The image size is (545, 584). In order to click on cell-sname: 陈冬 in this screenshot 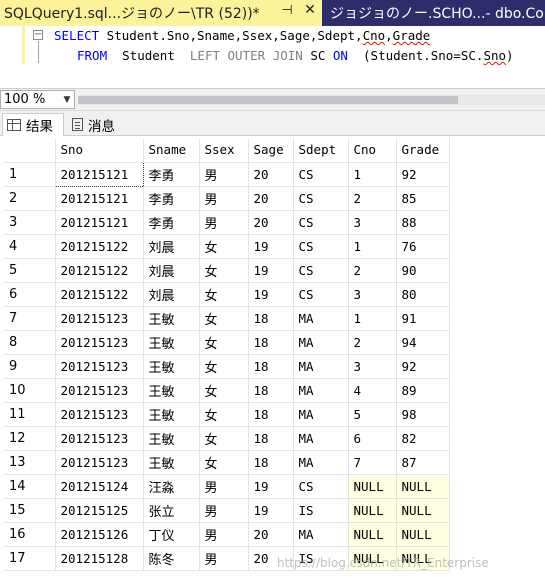, I will do `click(171, 558)`.